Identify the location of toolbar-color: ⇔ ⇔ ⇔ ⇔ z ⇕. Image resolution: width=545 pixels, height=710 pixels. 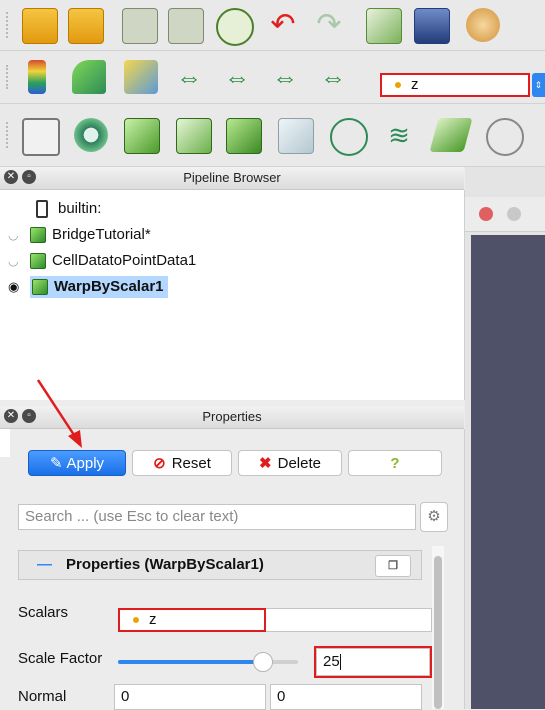
(272, 77).